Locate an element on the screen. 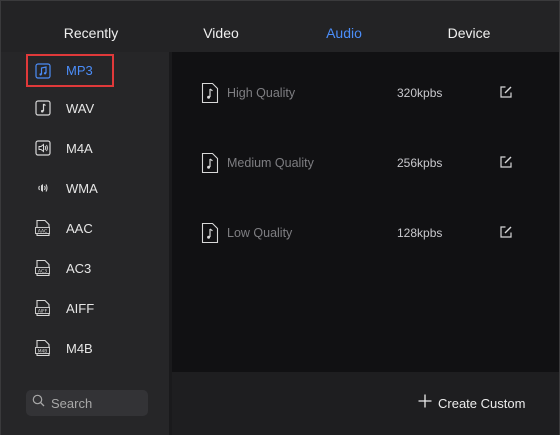 This screenshot has width=560, height=435. format-item-wma: WMA is located at coordinates (69, 188).